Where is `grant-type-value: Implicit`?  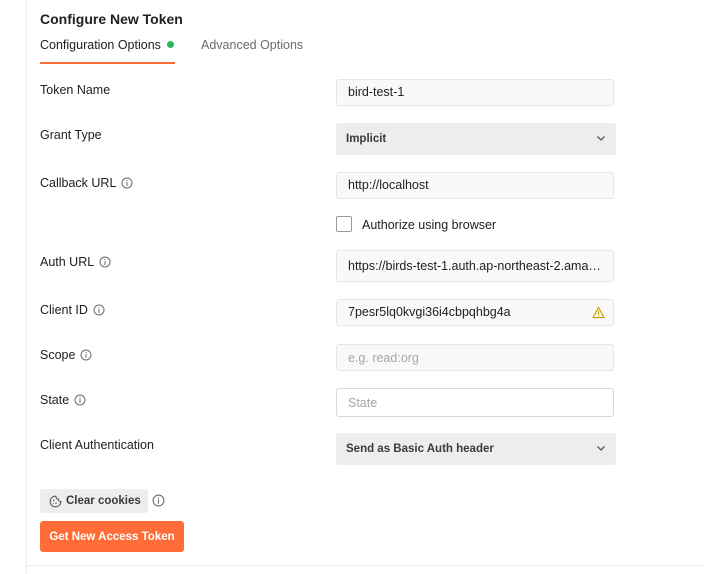
grant-type-value: Implicit is located at coordinates (366, 139).